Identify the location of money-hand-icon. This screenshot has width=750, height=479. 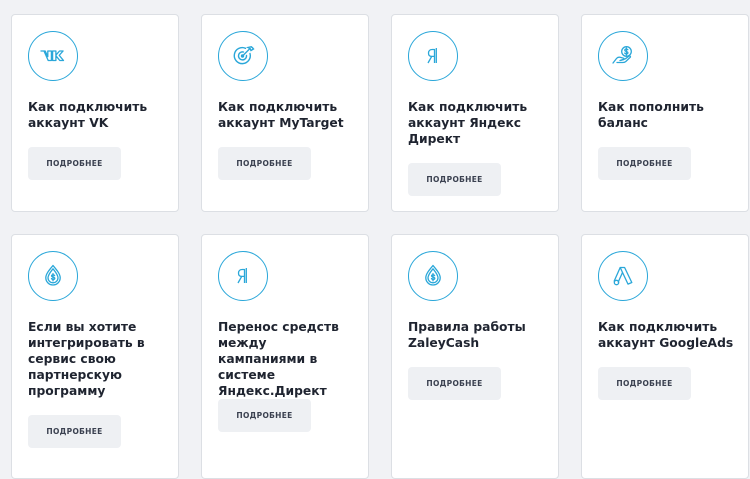
(623, 56).